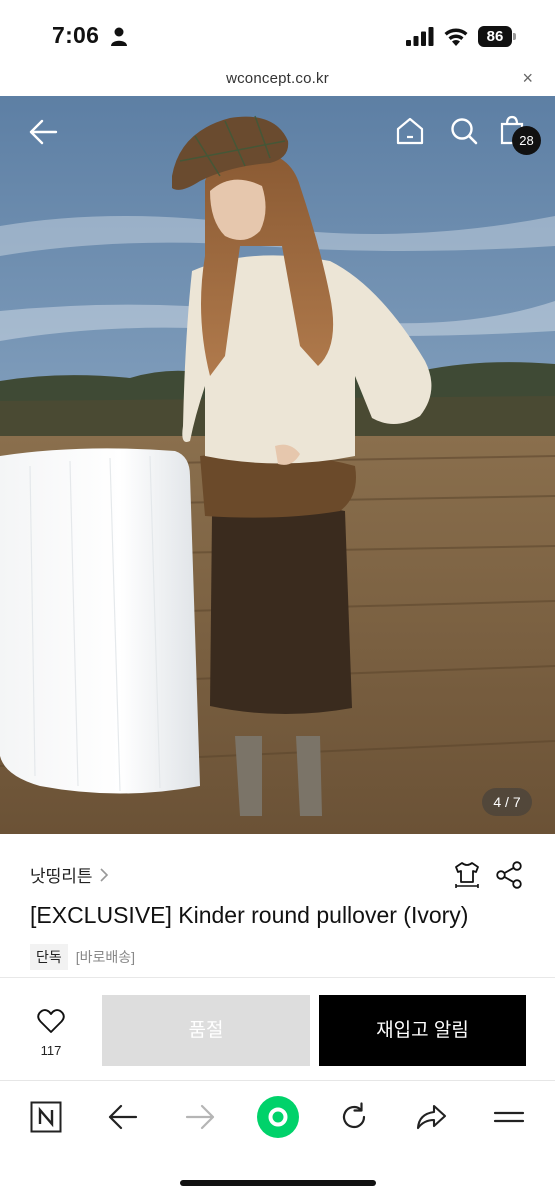  I want to click on like-button: 117, so click(51, 1033).